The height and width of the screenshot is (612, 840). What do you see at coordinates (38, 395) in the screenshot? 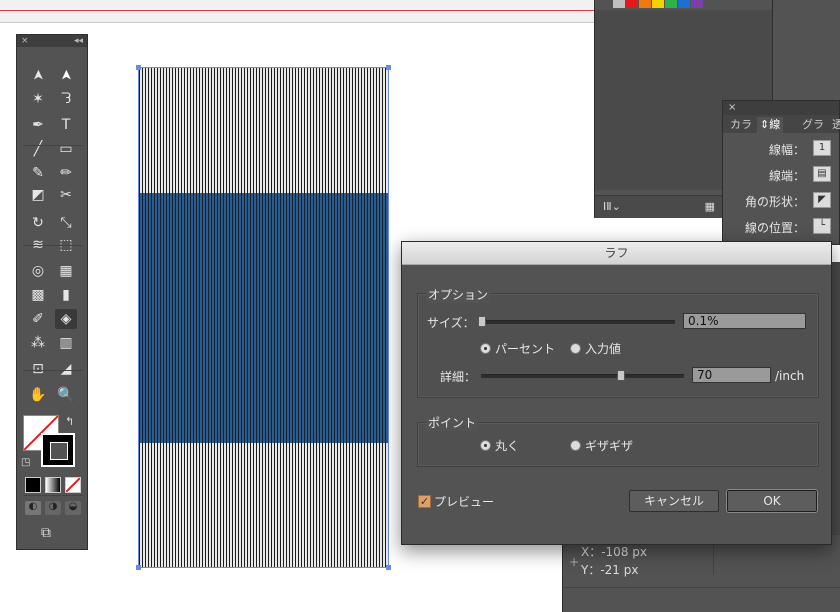
I see `hand-tool-icon: ✋` at bounding box center [38, 395].